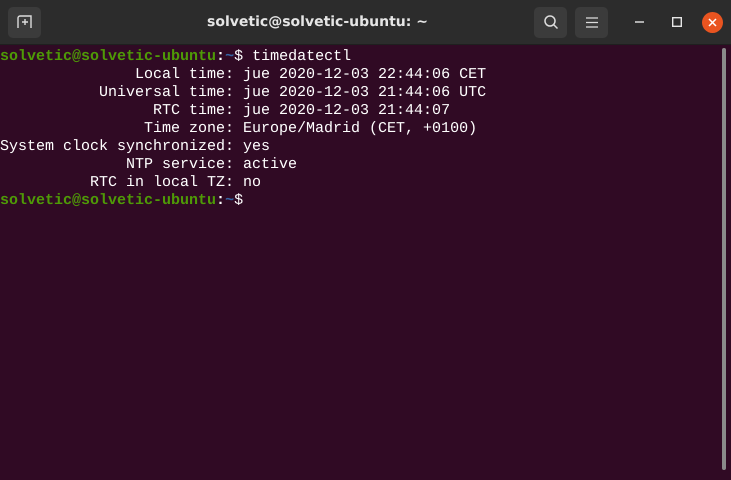 The height and width of the screenshot is (480, 731). I want to click on new-tab-icon, so click(24, 22).